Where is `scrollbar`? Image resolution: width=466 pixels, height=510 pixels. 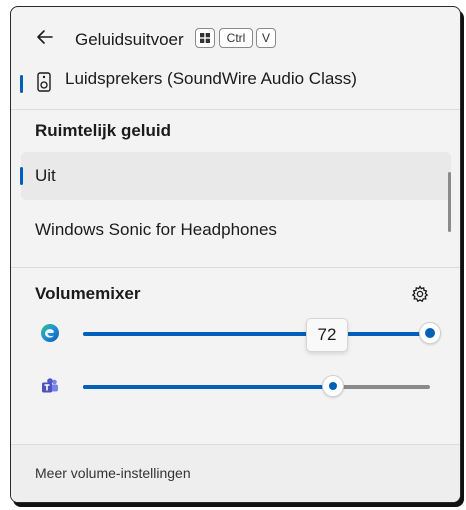
scrollbar is located at coordinates (449, 202).